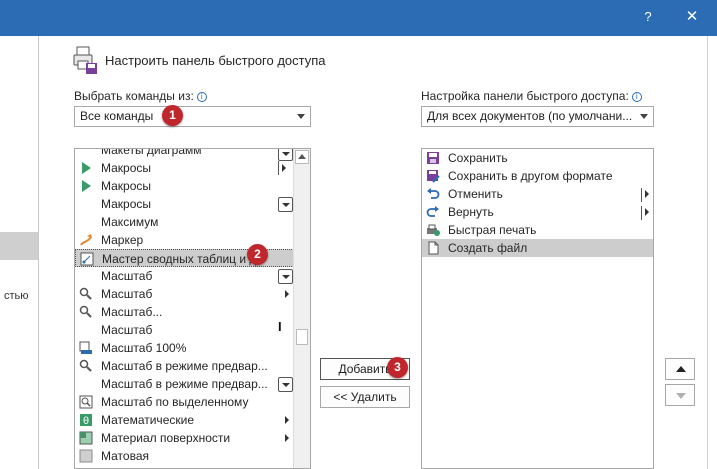 The height and width of the screenshot is (469, 717). I want to click on arrow-up-icon, so click(681, 369).